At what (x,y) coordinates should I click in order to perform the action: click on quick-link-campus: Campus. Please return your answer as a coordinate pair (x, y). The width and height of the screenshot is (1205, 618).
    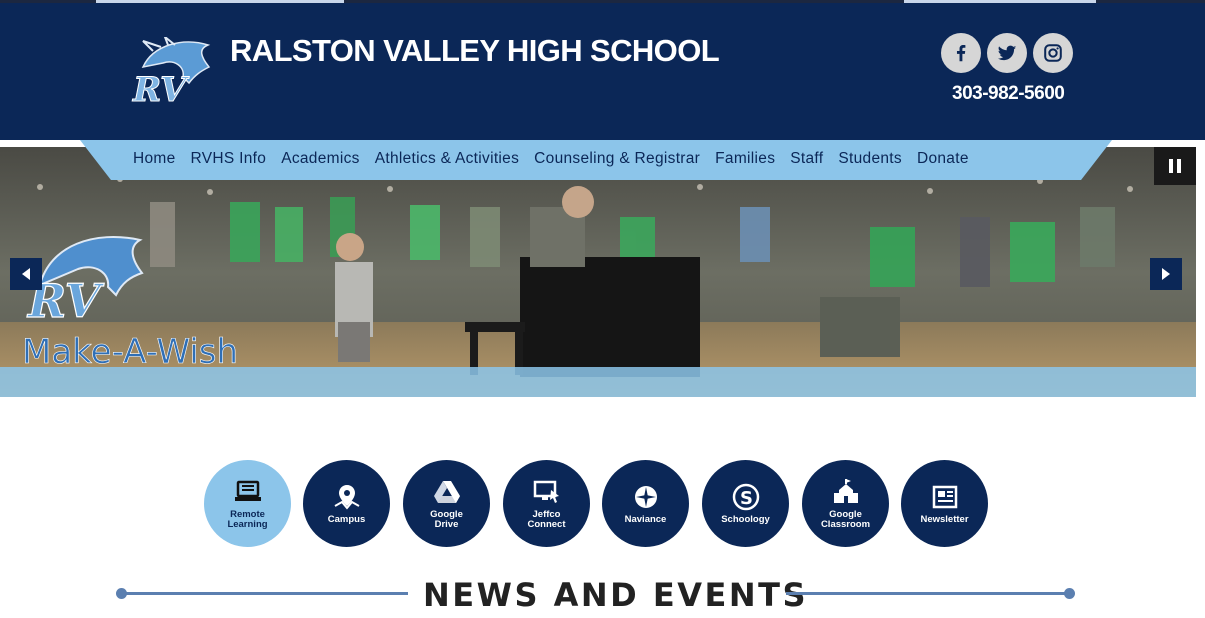
    Looking at the image, I should click on (346, 503).